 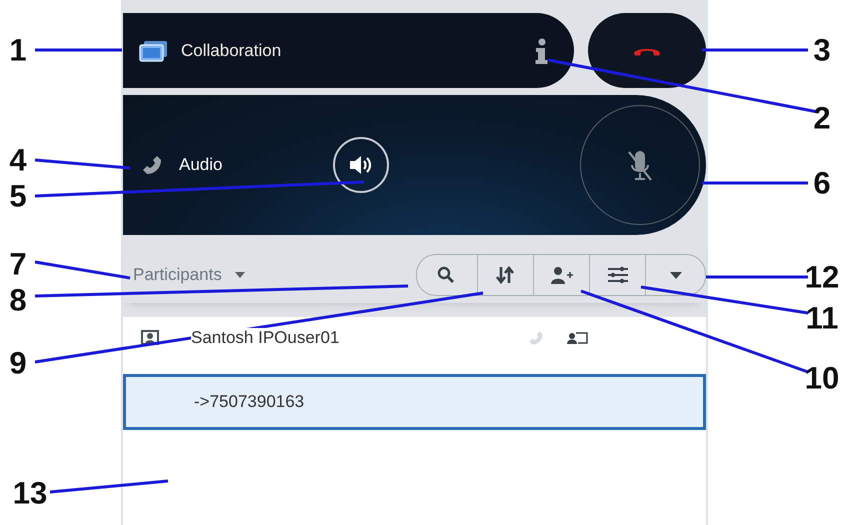 What do you see at coordinates (561, 275) in the screenshot?
I see `add-person-icon` at bounding box center [561, 275].